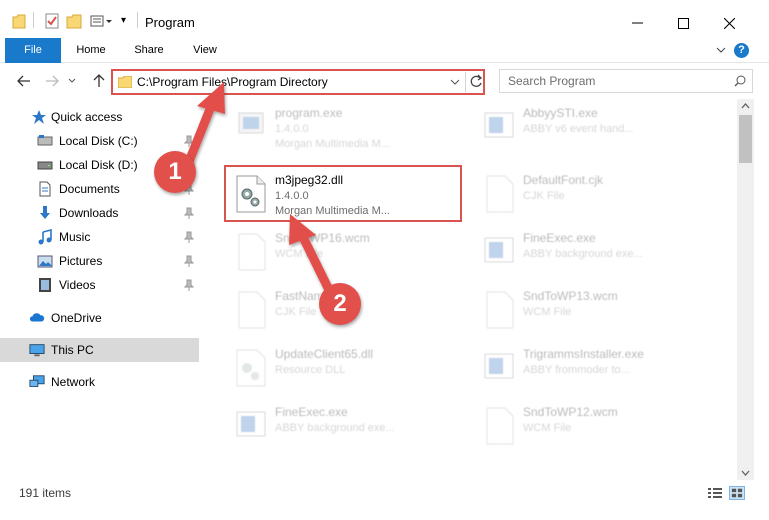 The height and width of the screenshot is (520, 769). I want to click on file-item-sndtowp12-wcm: SndToWP12.wcm WCM File, so click(593, 427).